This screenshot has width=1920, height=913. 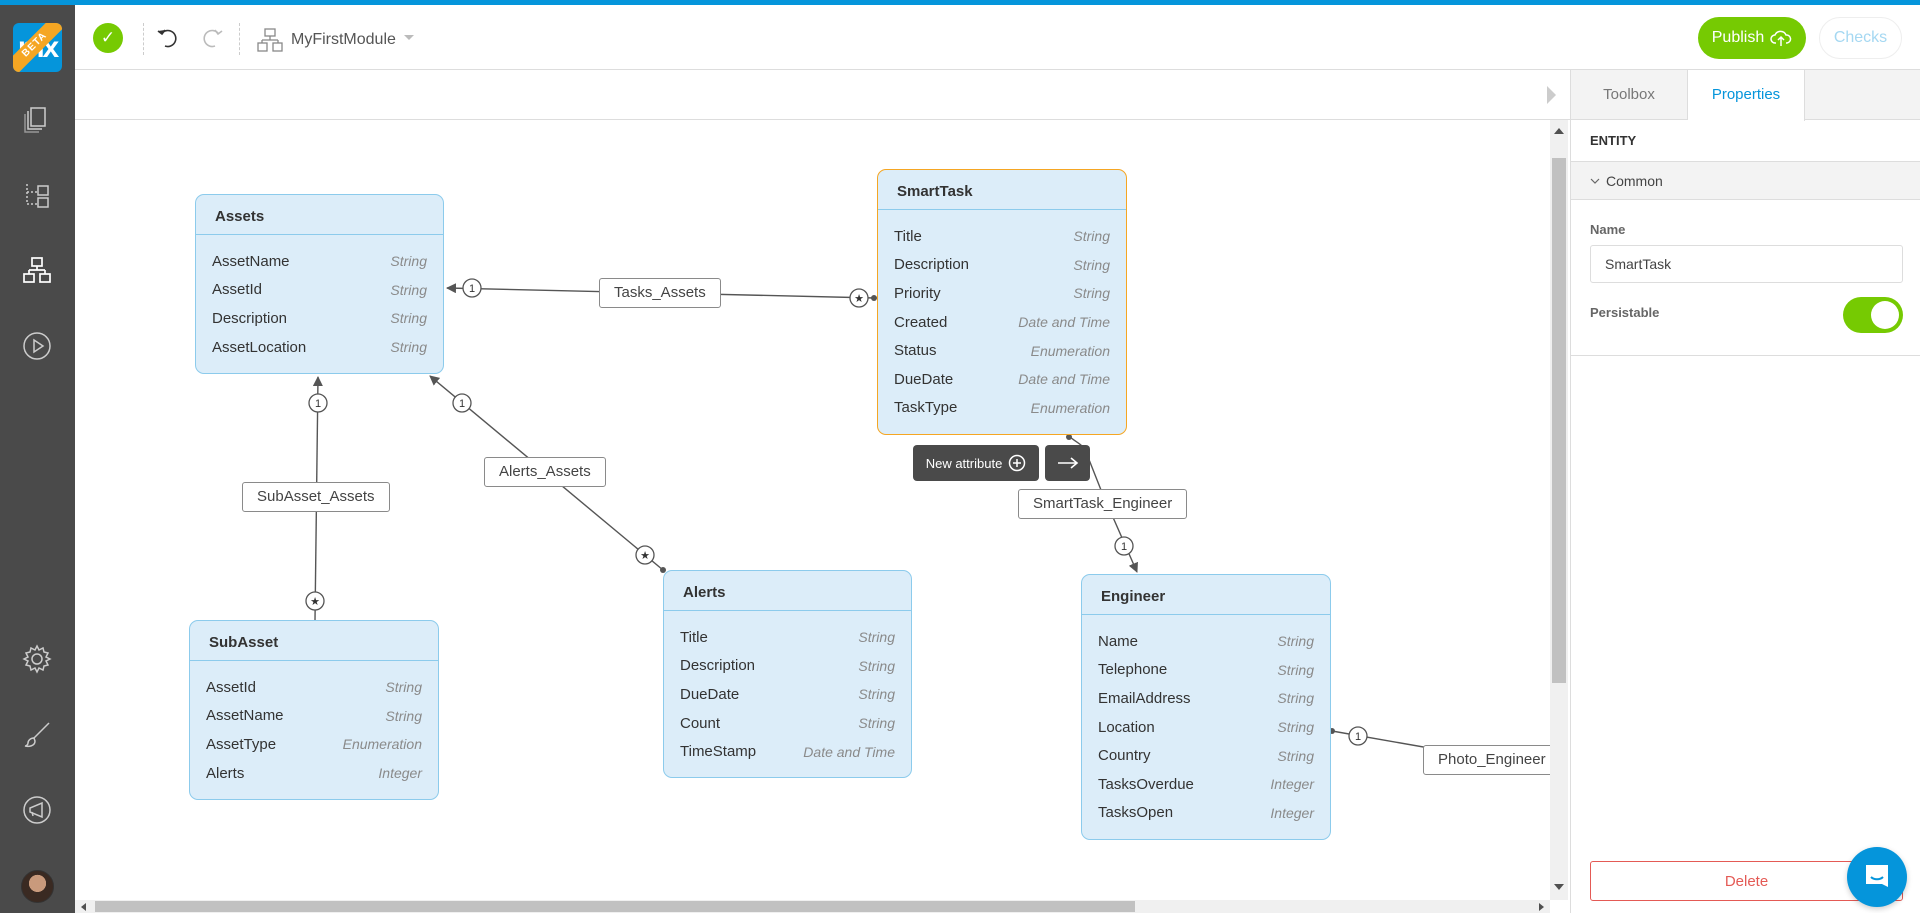 I want to click on attribute-row: Location String, so click(x=1206, y=727).